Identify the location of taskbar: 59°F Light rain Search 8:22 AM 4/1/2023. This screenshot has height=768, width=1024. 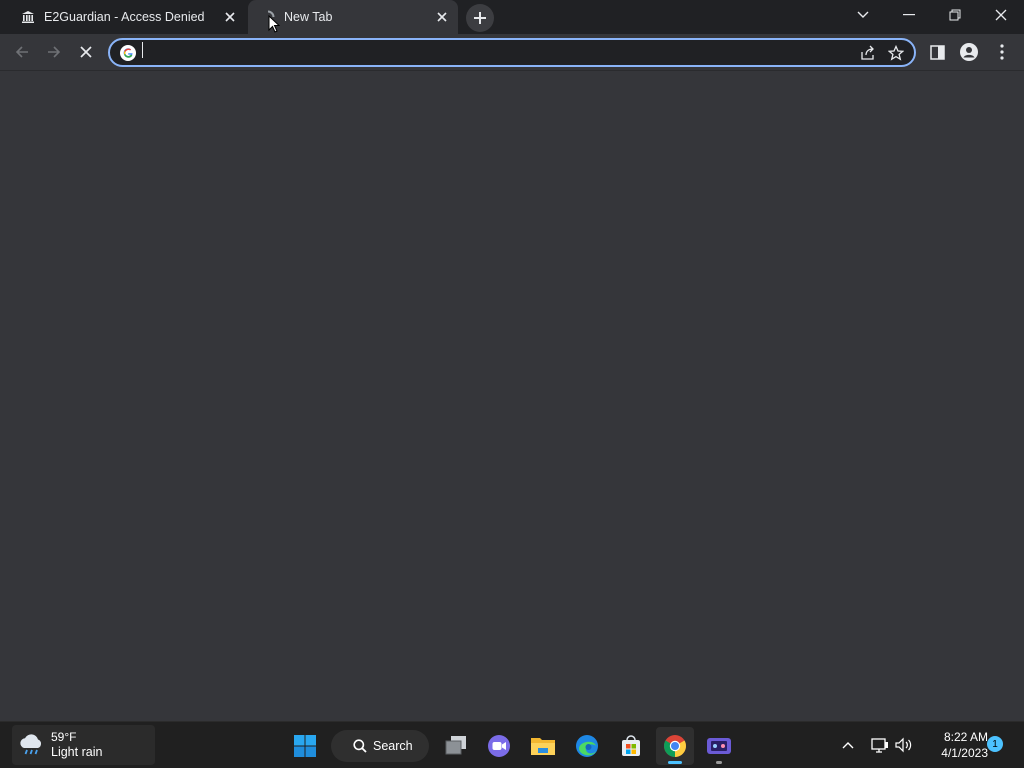
(512, 744).